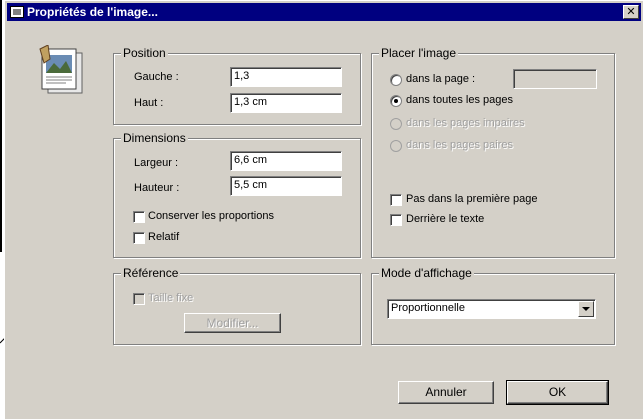 Image resolution: width=643 pixels, height=419 pixels. I want to click on position-group: Position, so click(237, 85).